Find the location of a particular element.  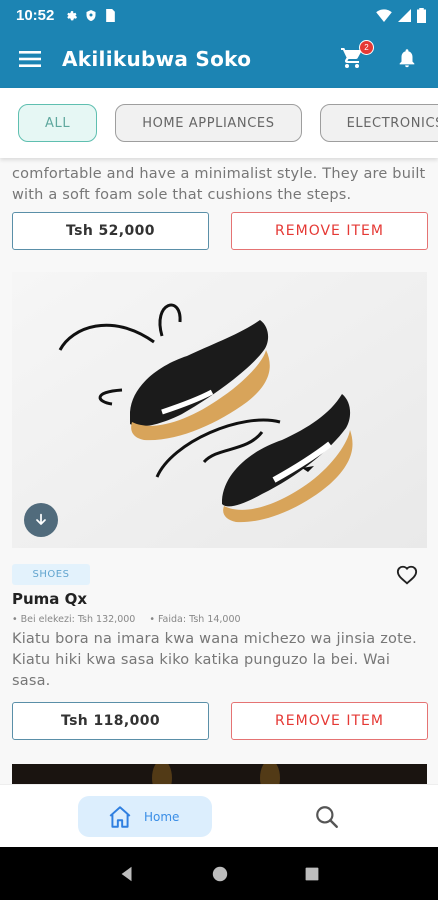

next-product-illustration is located at coordinates (219, 774).